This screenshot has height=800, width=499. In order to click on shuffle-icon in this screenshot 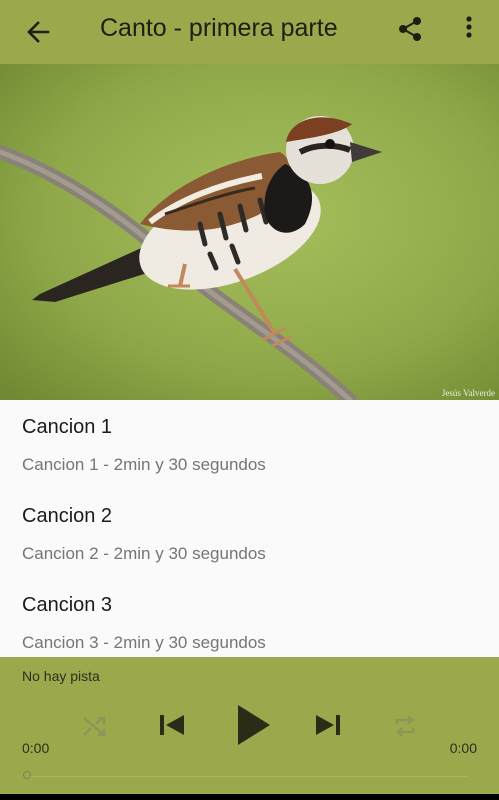, I will do `click(94, 728)`.